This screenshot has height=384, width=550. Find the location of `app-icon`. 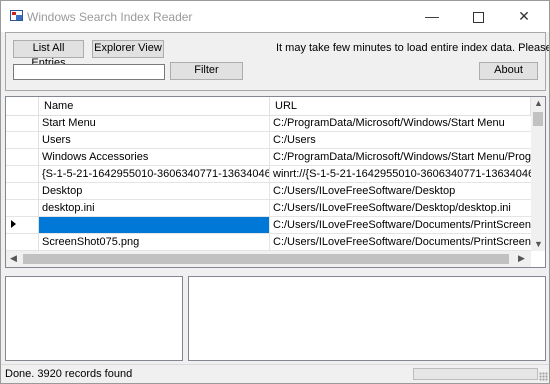

app-icon is located at coordinates (16, 15).